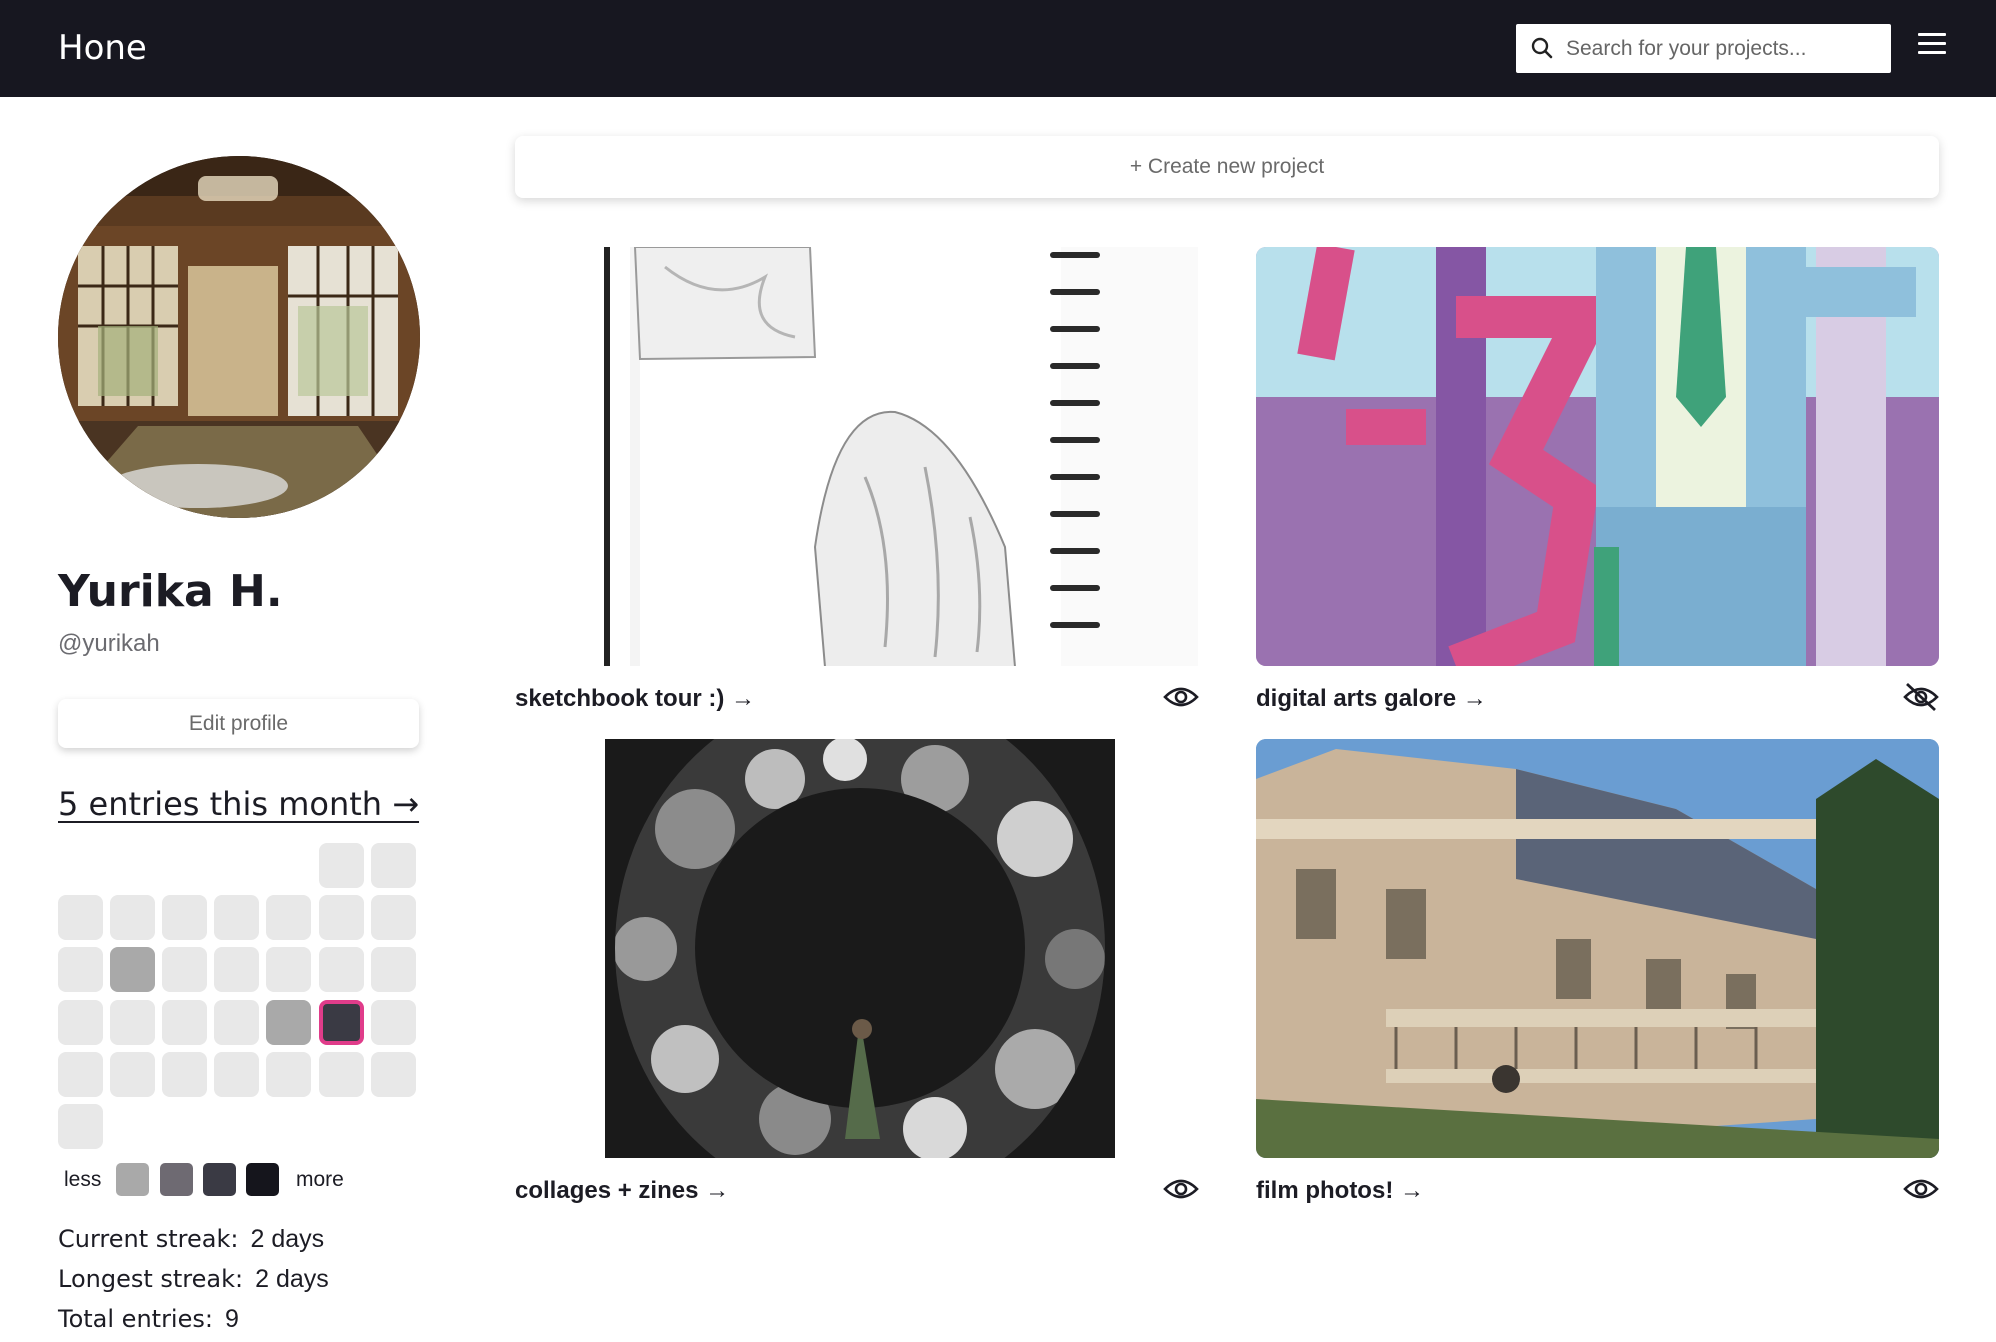 This screenshot has width=1996, height=1342. I want to click on total-entries-stat: Total entries: 9, so click(148, 1319).